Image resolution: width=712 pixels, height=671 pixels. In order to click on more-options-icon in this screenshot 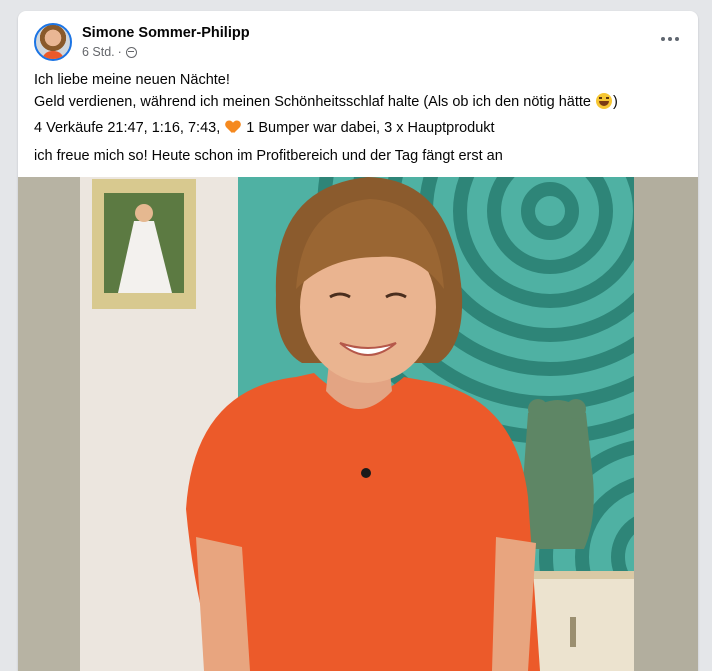, I will do `click(663, 39)`.